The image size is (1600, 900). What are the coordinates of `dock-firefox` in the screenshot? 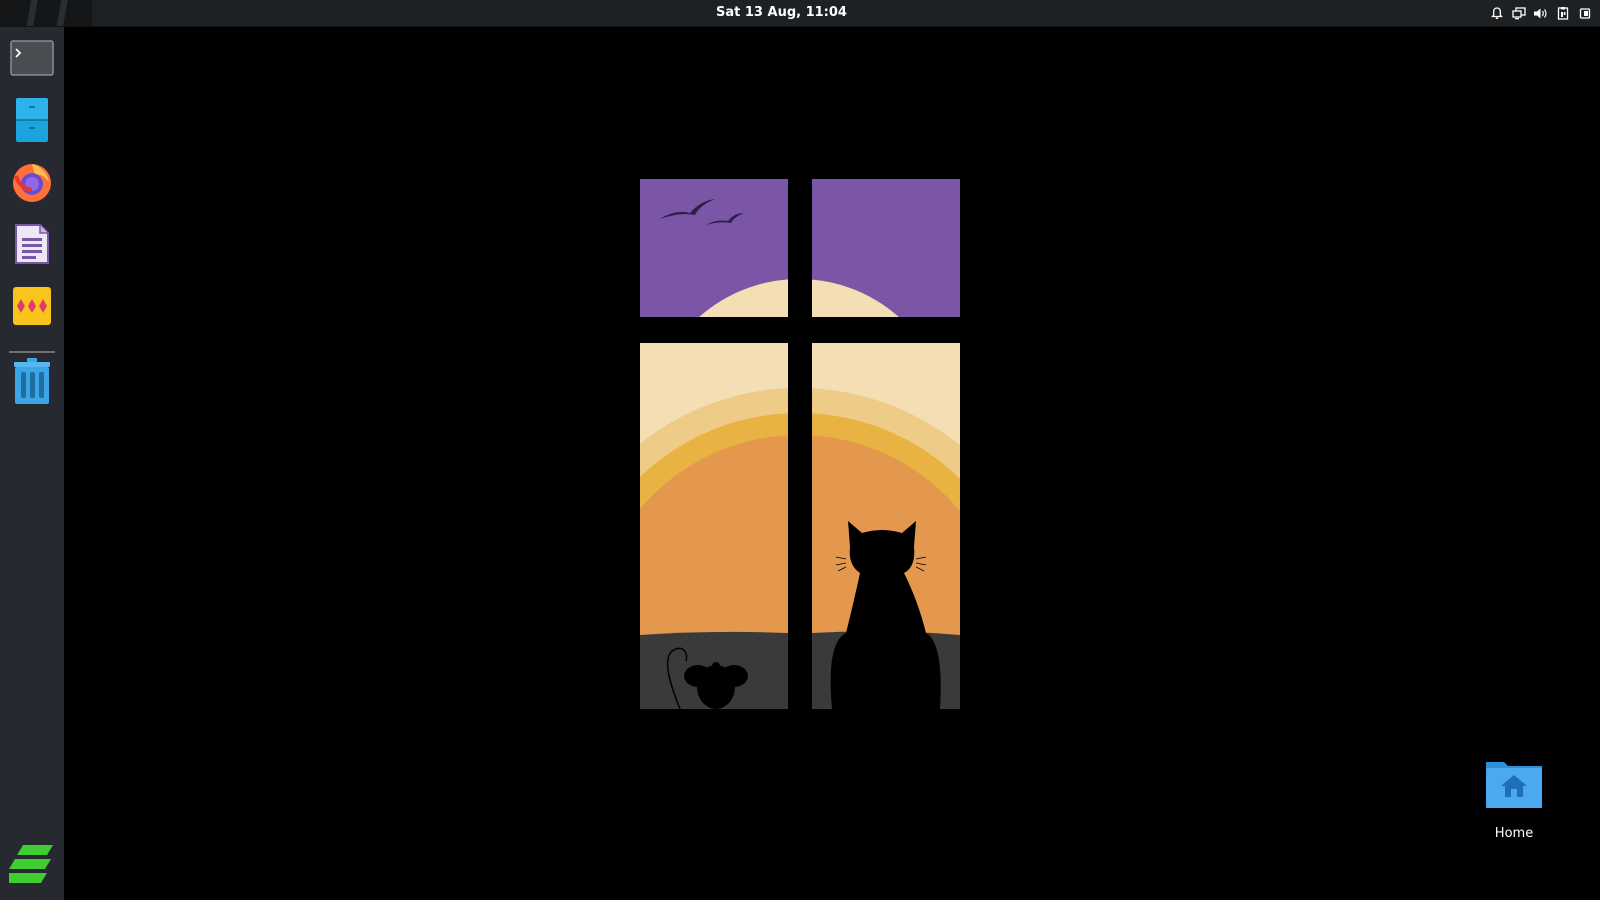 It's located at (32, 184).